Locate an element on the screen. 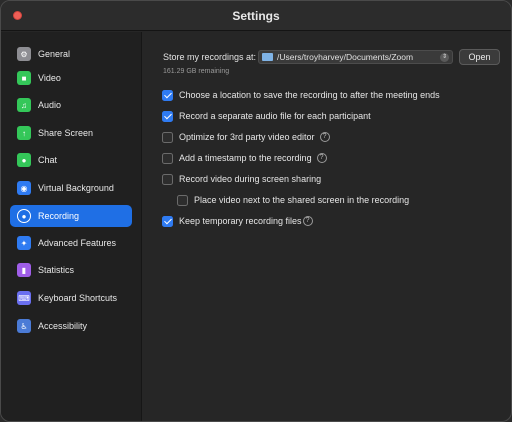 The image size is (512, 422). headphones-icon: ♫ is located at coordinates (24, 105).